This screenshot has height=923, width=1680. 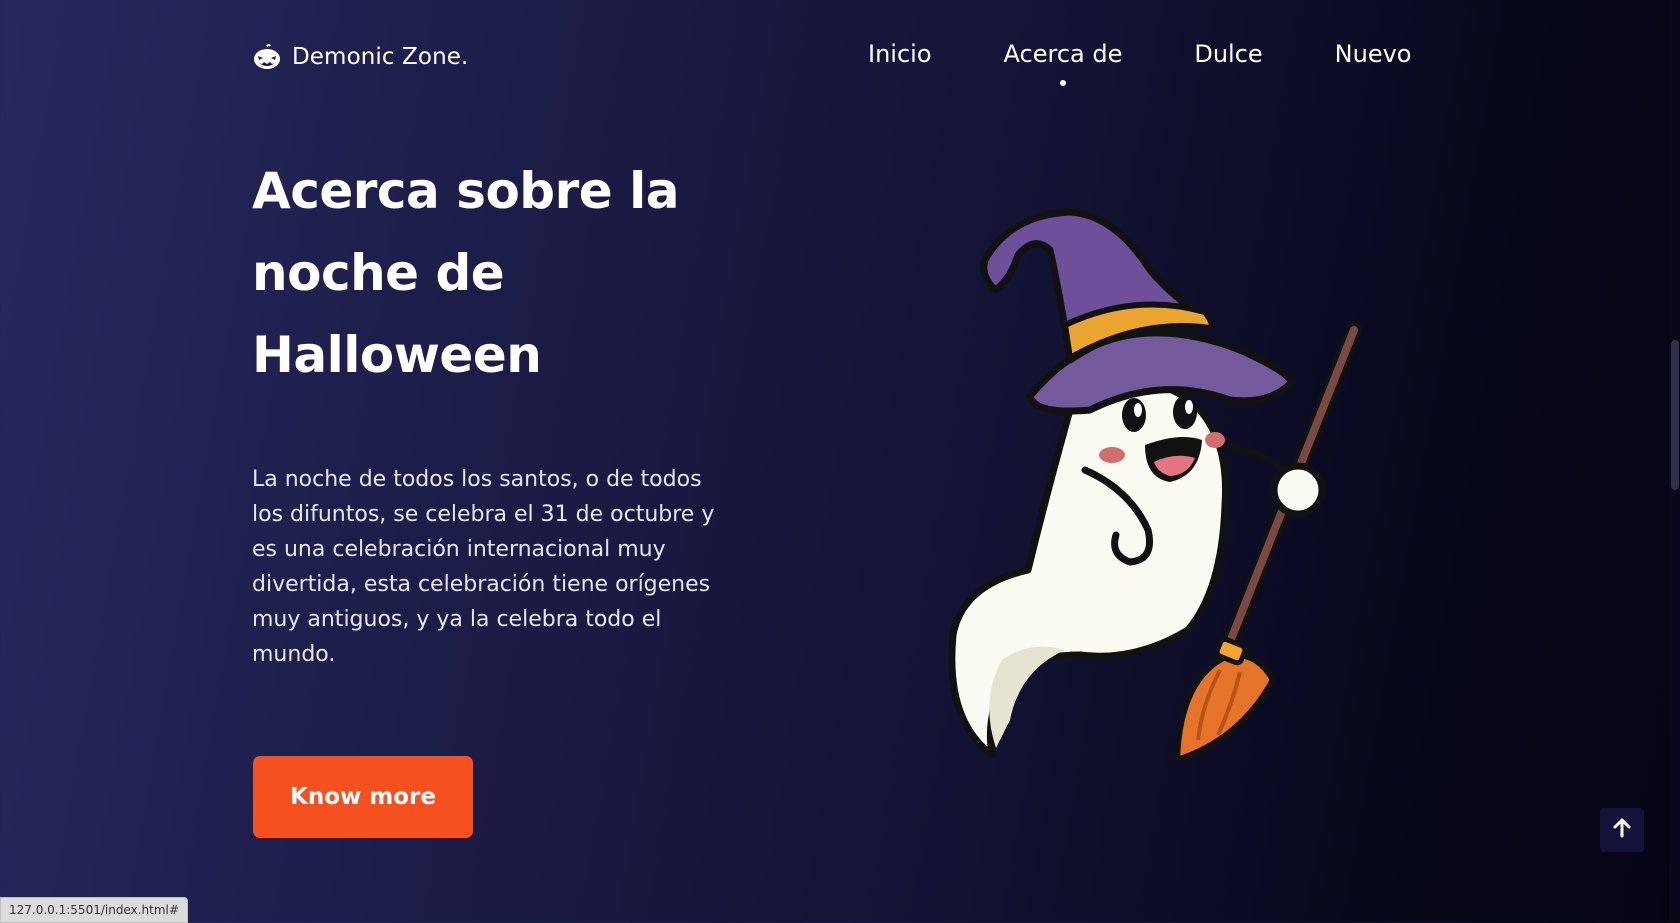 I want to click on page-scrollbar, so click(x=1674, y=460).